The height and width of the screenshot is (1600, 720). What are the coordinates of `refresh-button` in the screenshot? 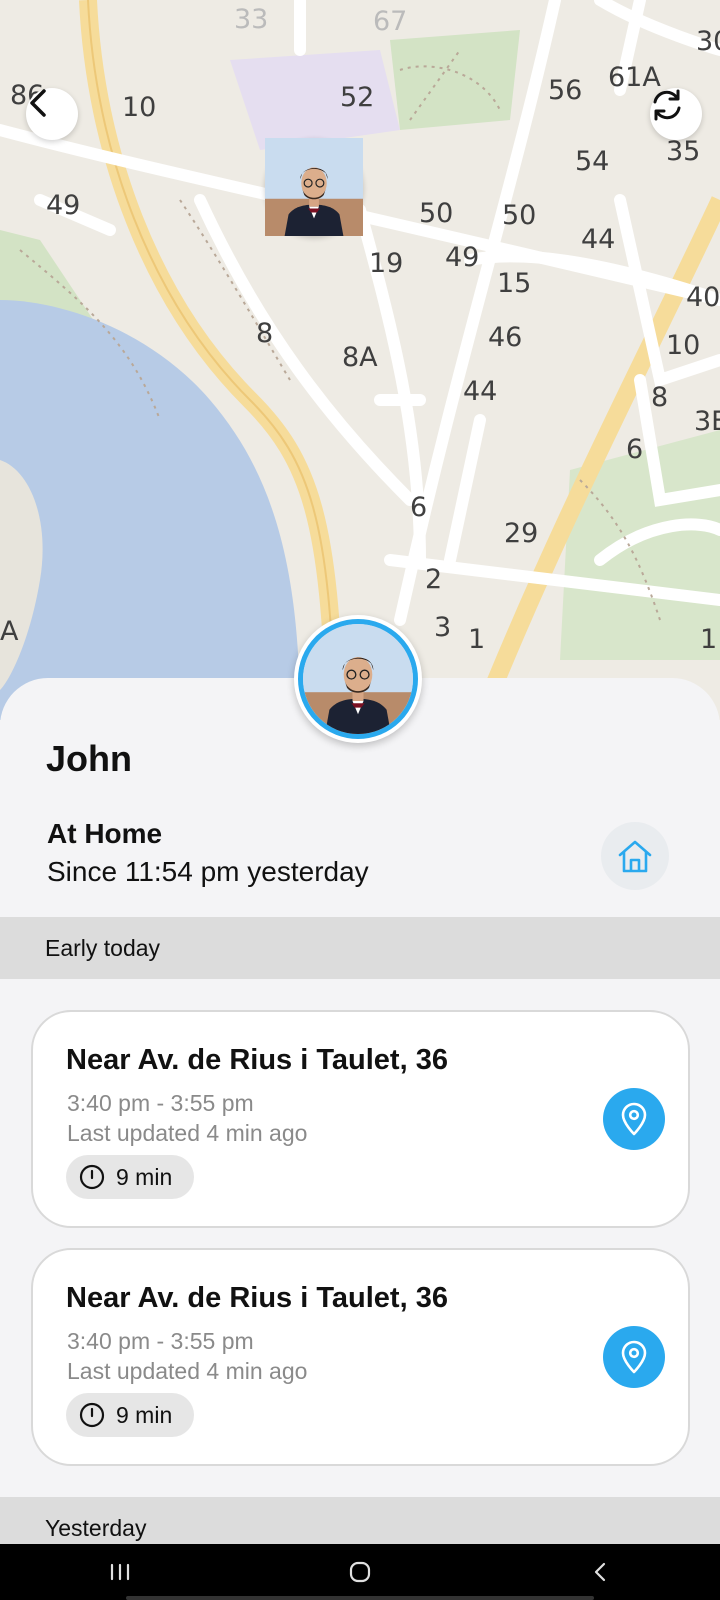 It's located at (676, 114).